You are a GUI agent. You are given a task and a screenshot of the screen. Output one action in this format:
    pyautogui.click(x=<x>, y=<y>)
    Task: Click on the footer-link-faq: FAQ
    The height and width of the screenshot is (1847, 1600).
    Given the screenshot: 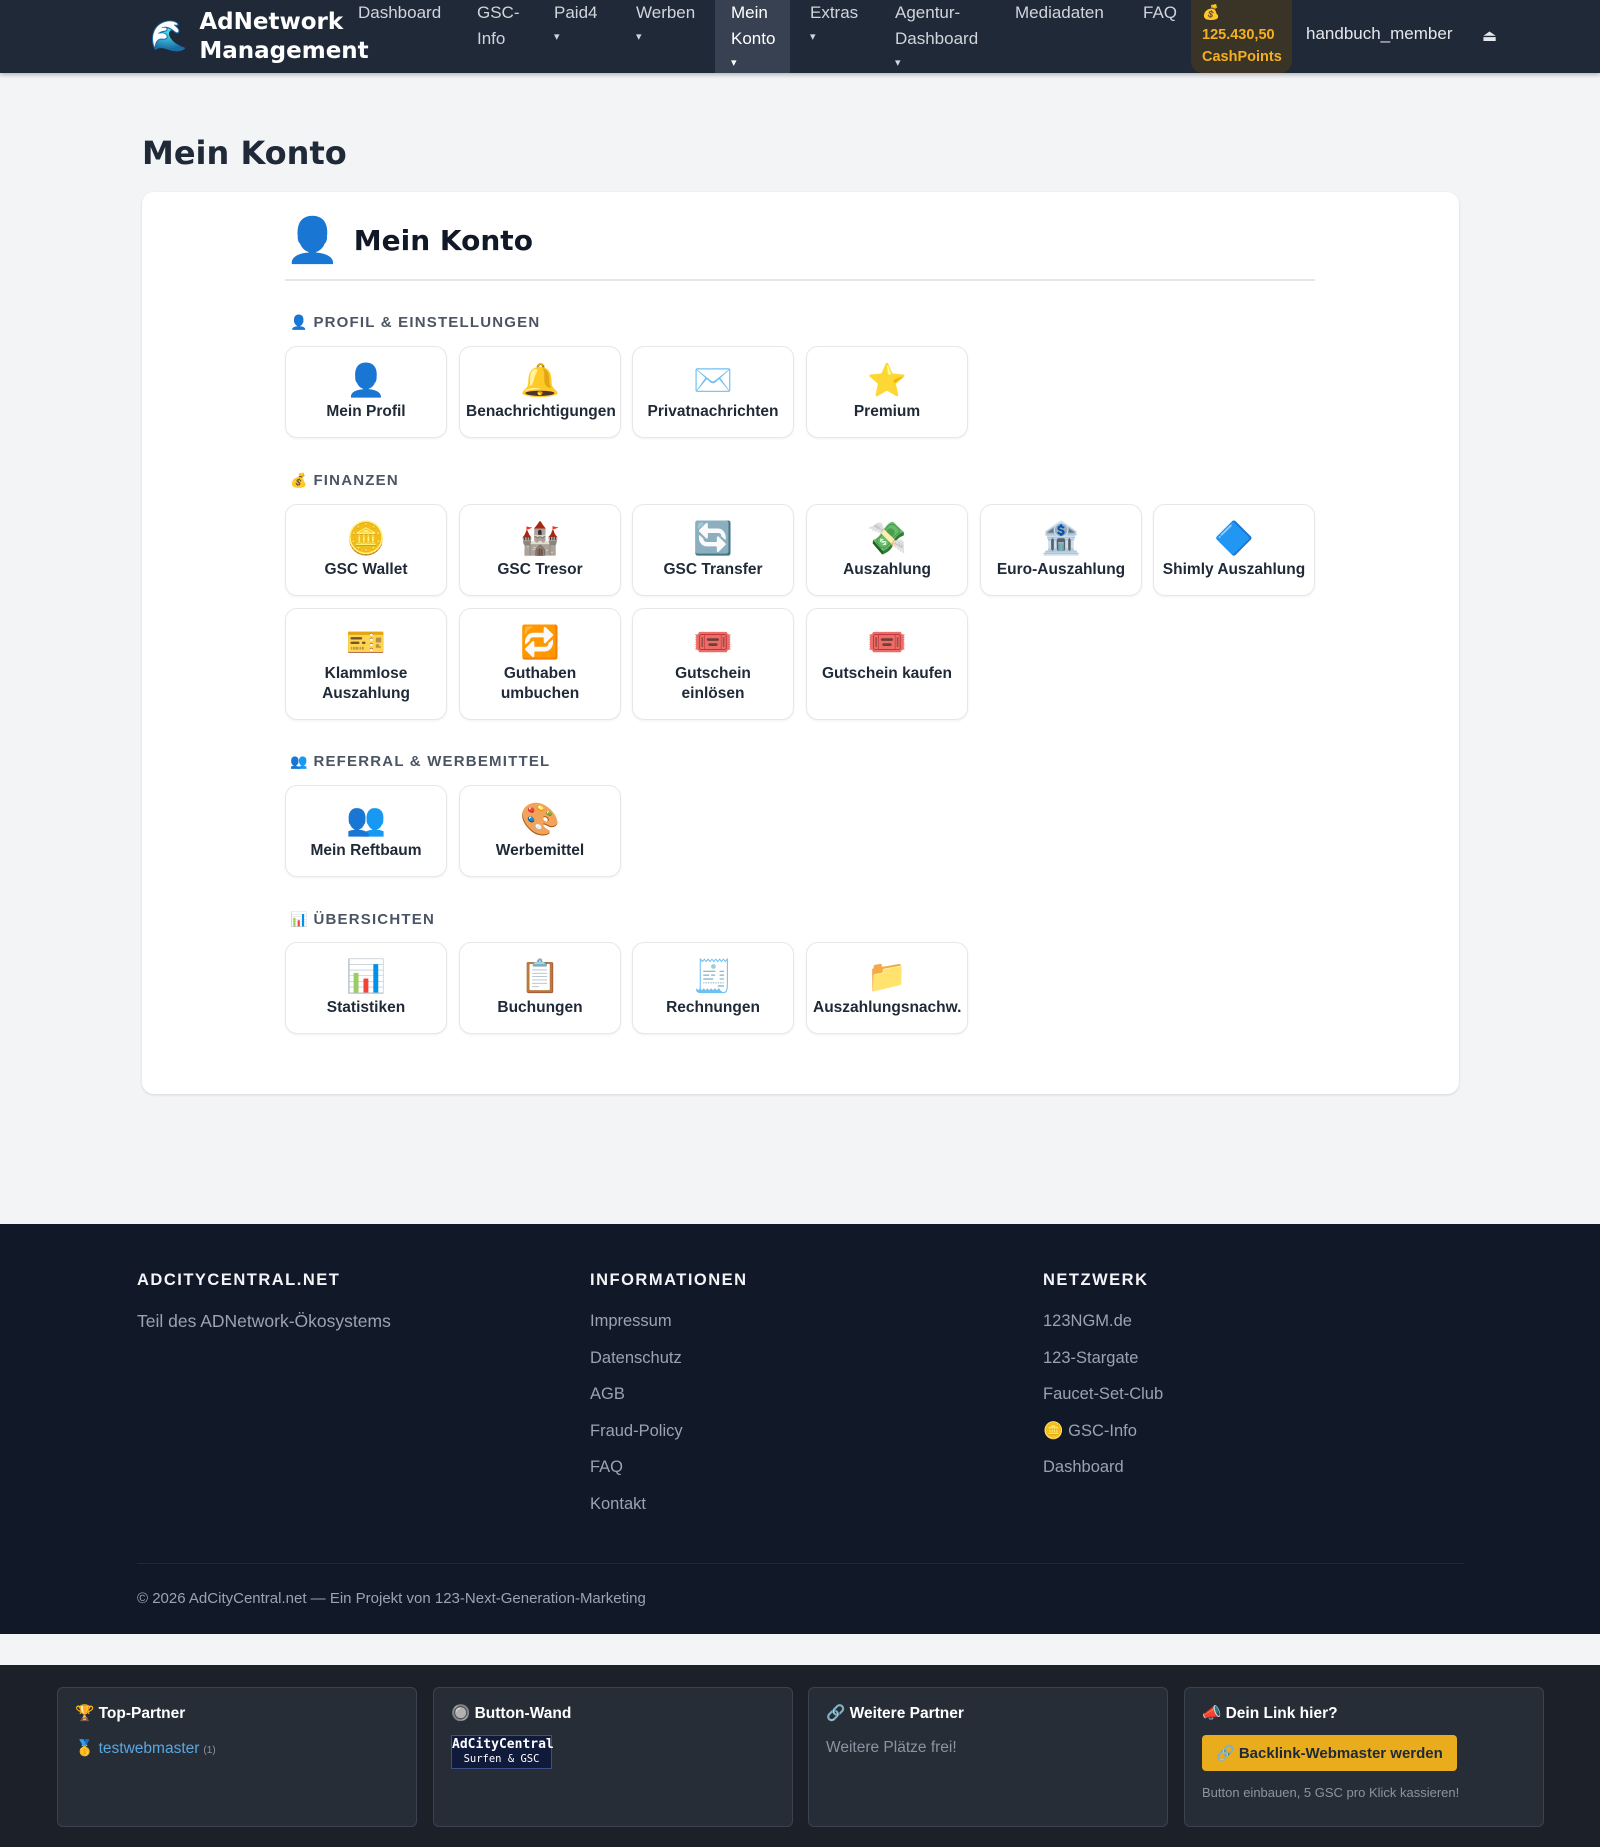 What is the action you would take?
    pyautogui.click(x=669, y=1467)
    